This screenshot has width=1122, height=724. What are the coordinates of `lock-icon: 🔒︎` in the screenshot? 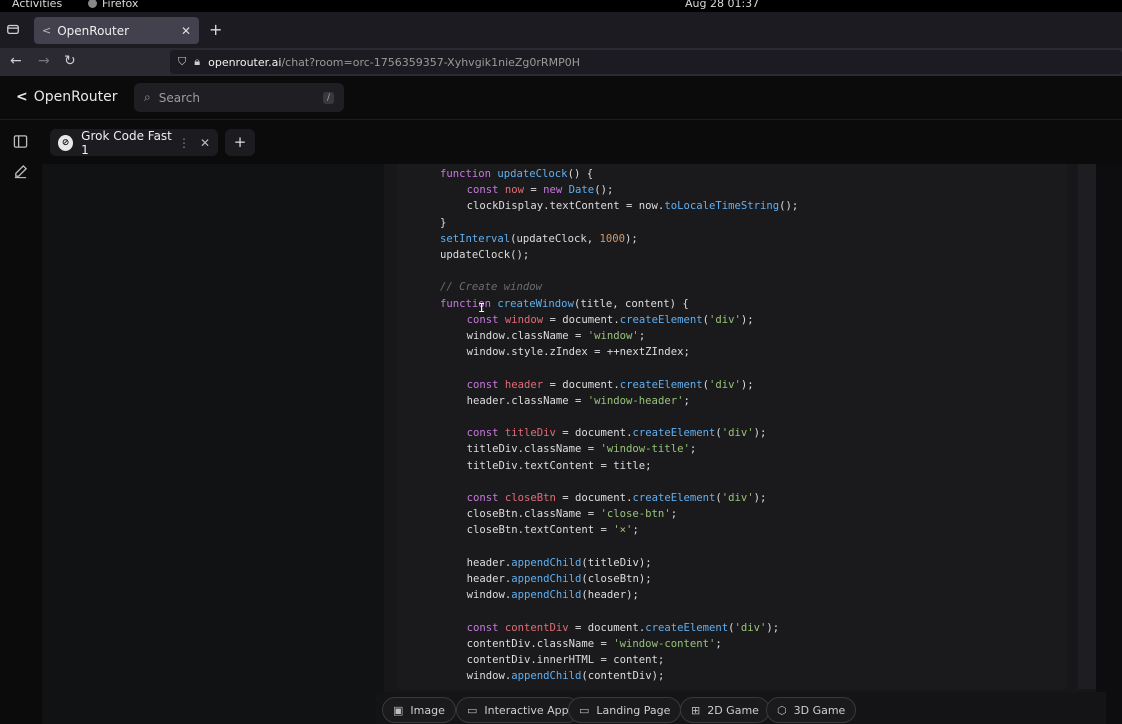 It's located at (197, 62).